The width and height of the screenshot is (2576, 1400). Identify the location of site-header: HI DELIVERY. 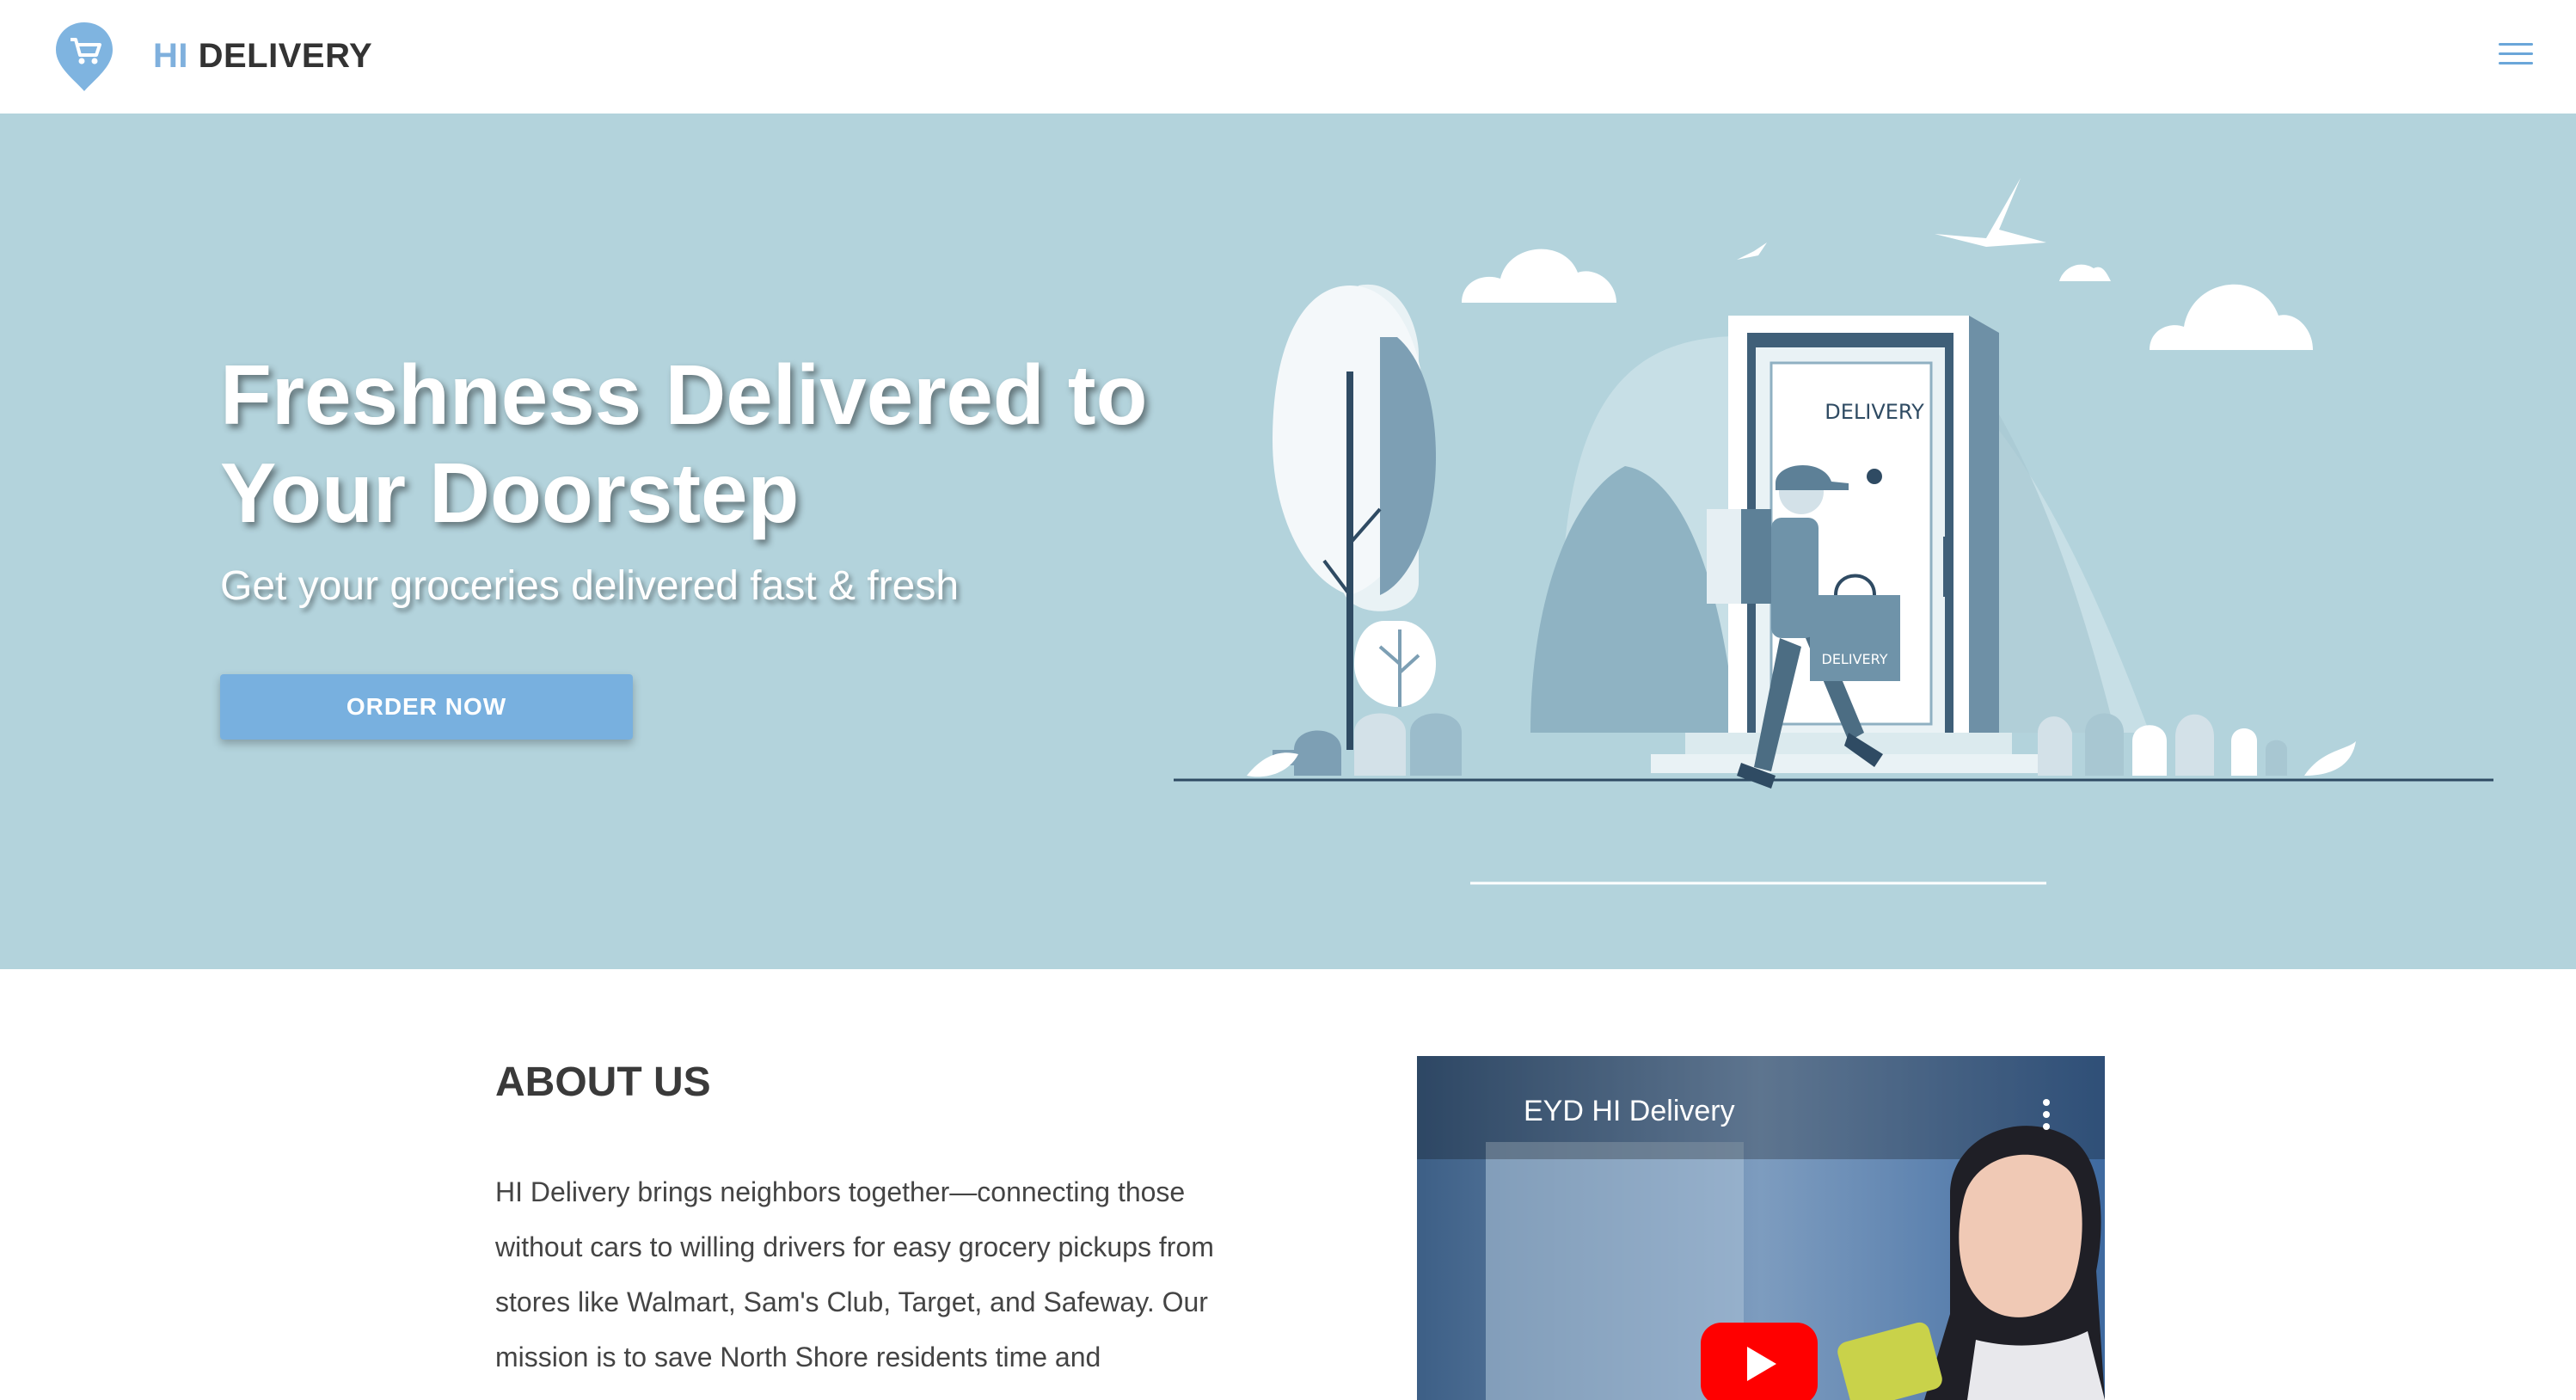
(1288, 57).